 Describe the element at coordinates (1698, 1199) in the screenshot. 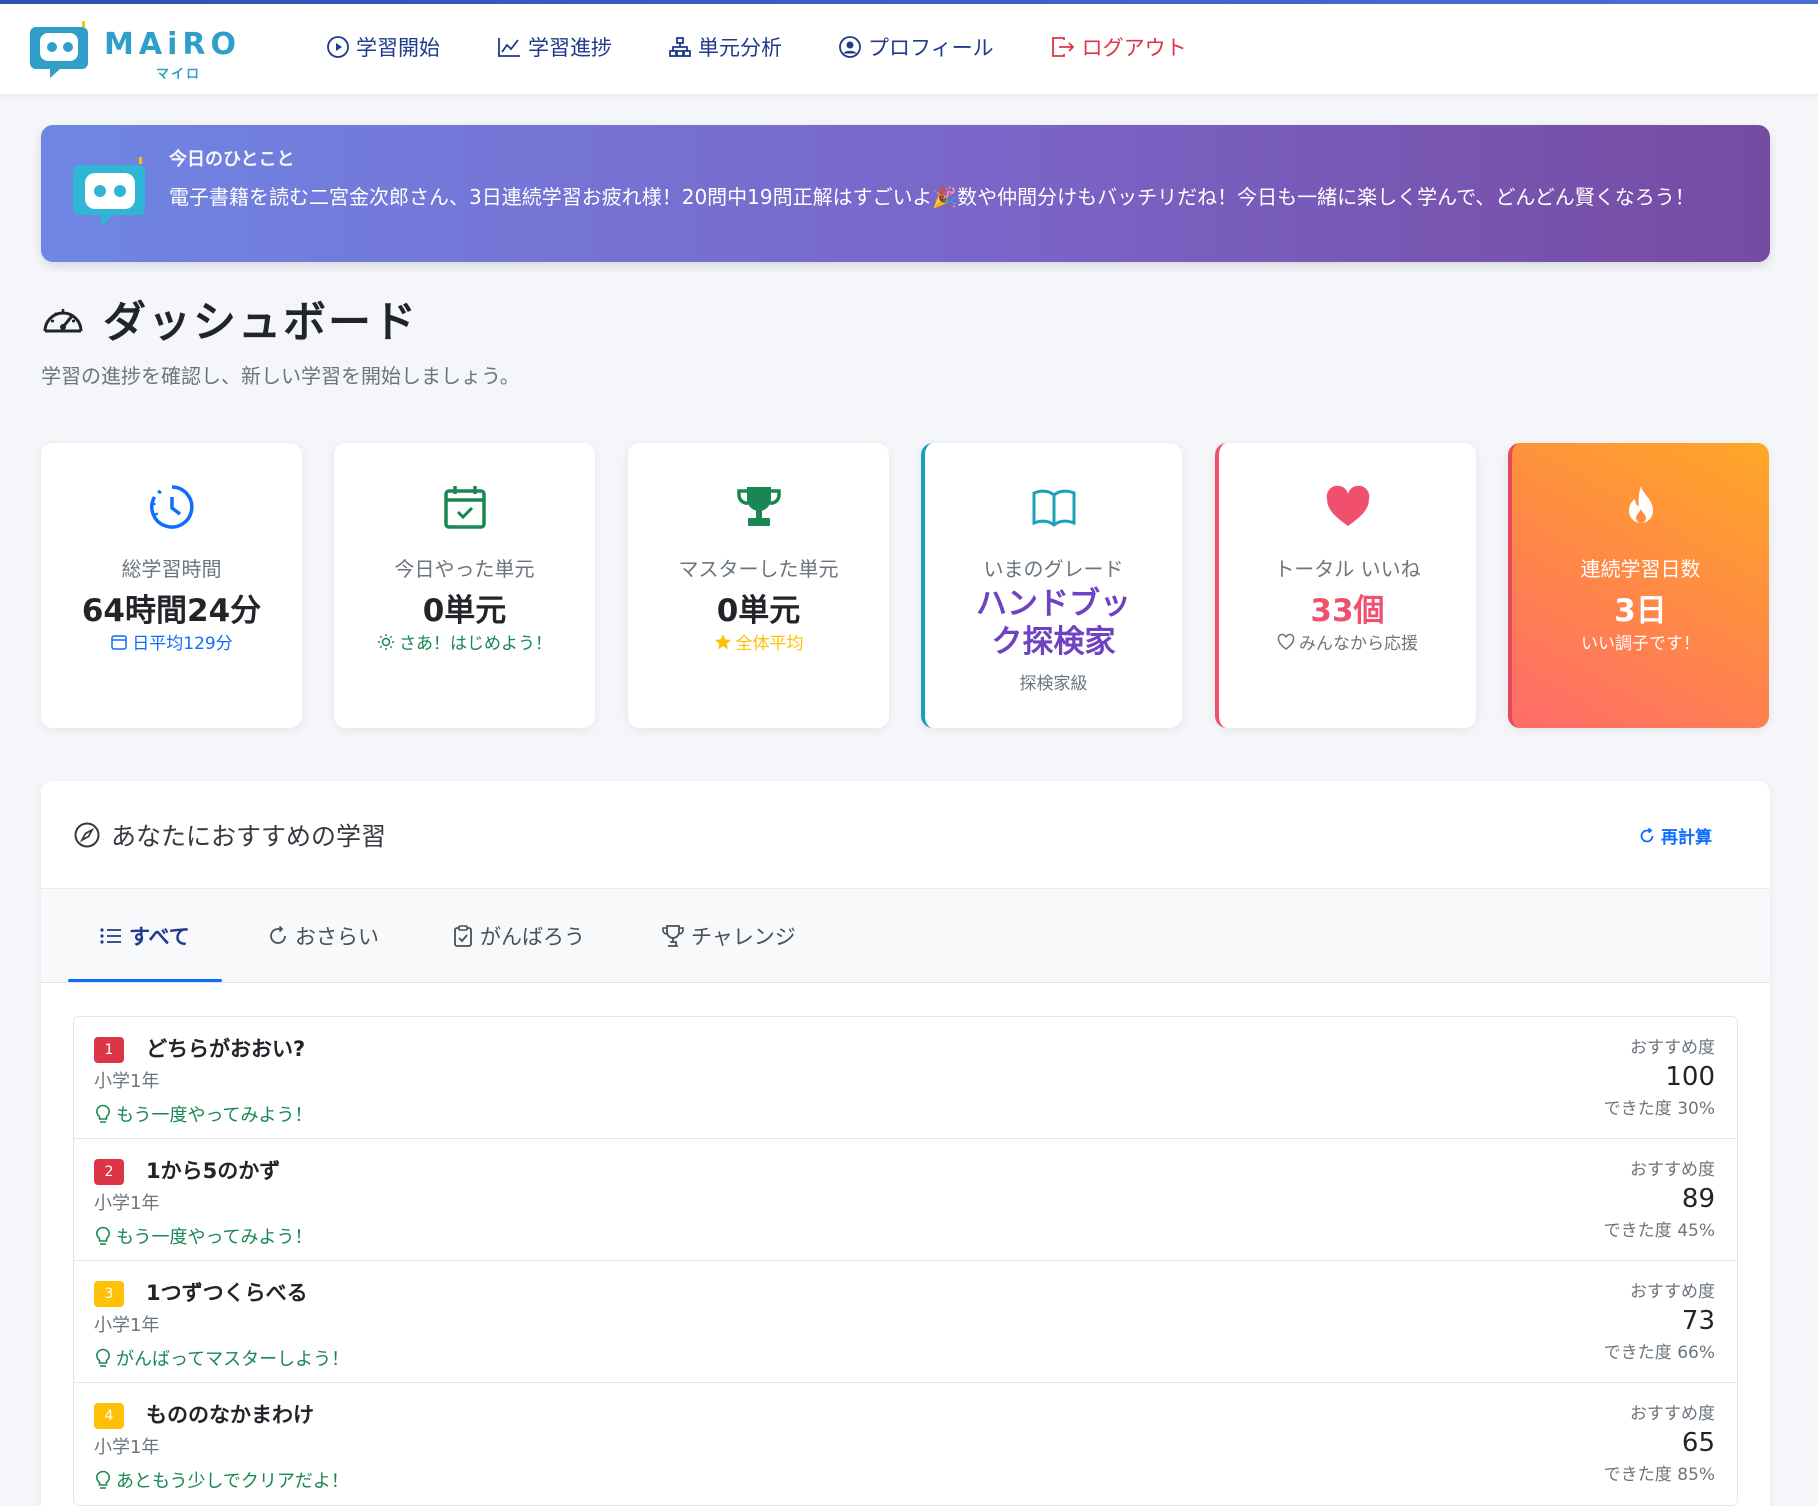

I see `score-value: 89` at that location.